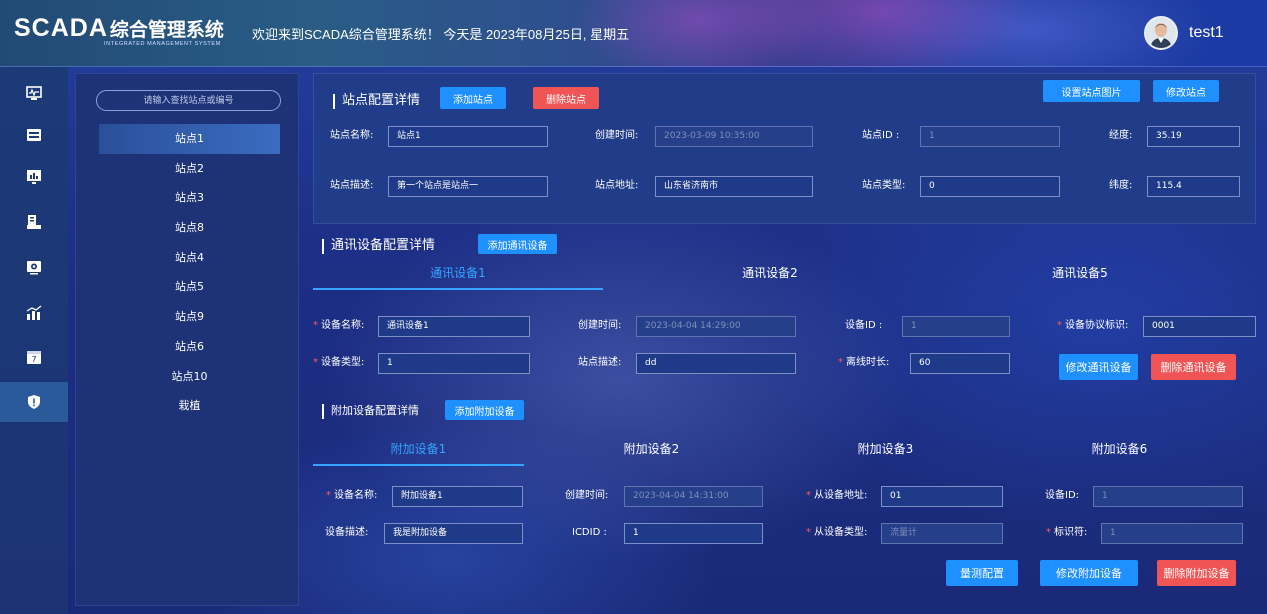  What do you see at coordinates (589, 532) in the screenshot?
I see `extra-icdid-label: ICDID :` at bounding box center [589, 532].